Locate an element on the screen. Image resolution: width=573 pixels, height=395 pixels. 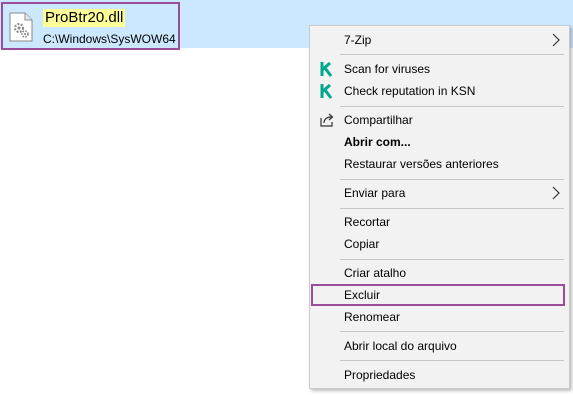
menu-item-compartilhar: Compartilhar is located at coordinates (439, 120).